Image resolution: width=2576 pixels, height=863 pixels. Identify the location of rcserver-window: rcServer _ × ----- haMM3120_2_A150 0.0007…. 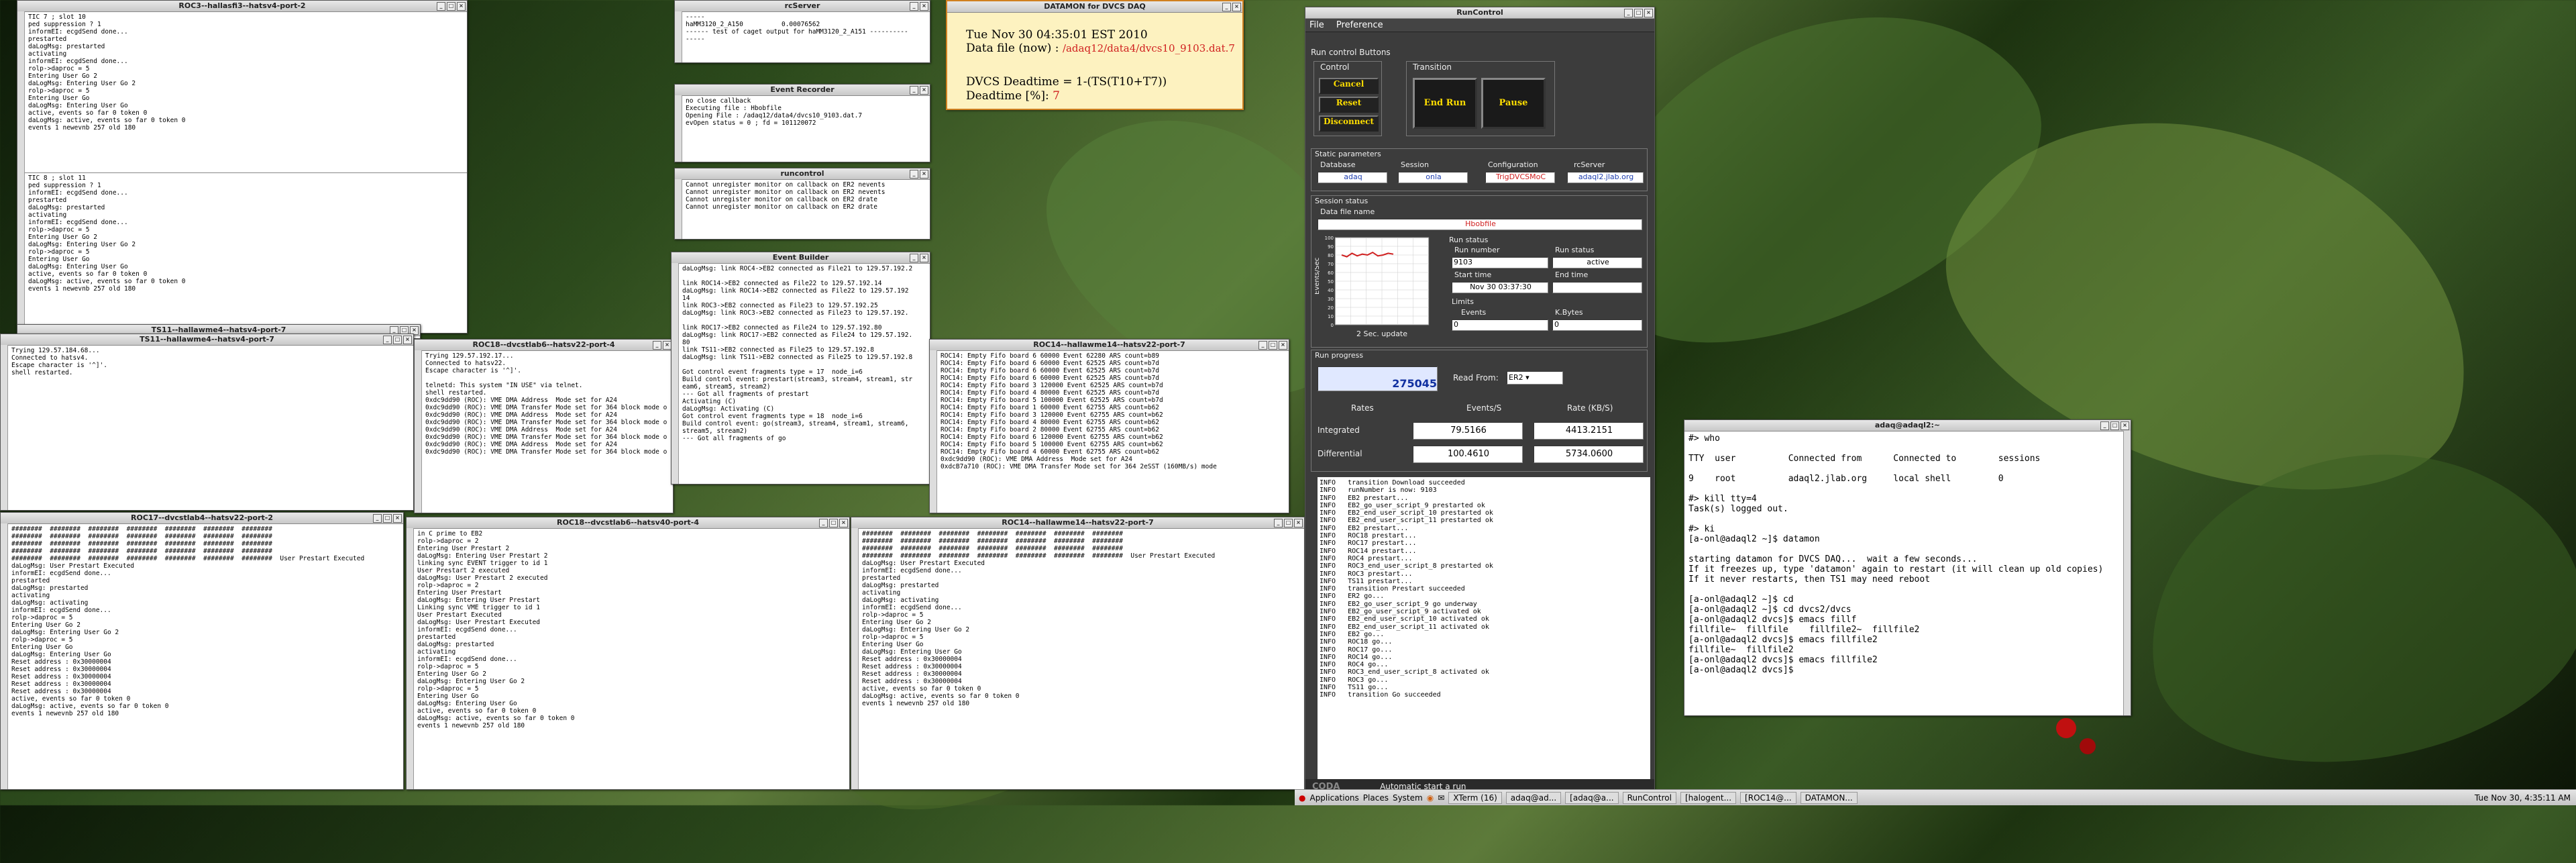
(802, 31).